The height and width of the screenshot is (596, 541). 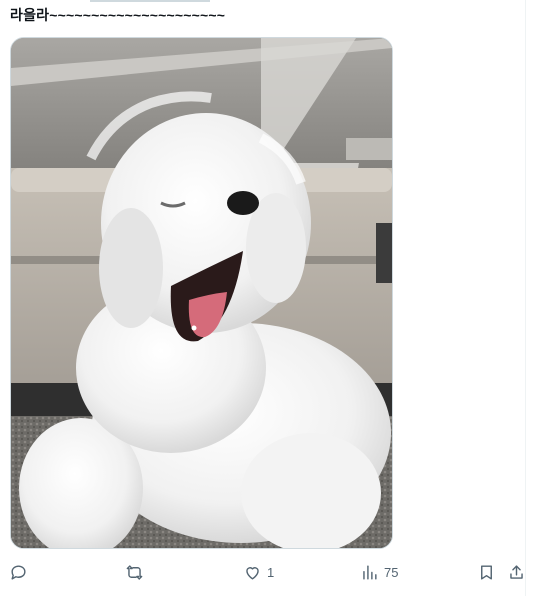 What do you see at coordinates (118, 15) in the screenshot?
I see `tweet-text: 라을라~~~~~~~~~~~~~~~~~~~~~` at bounding box center [118, 15].